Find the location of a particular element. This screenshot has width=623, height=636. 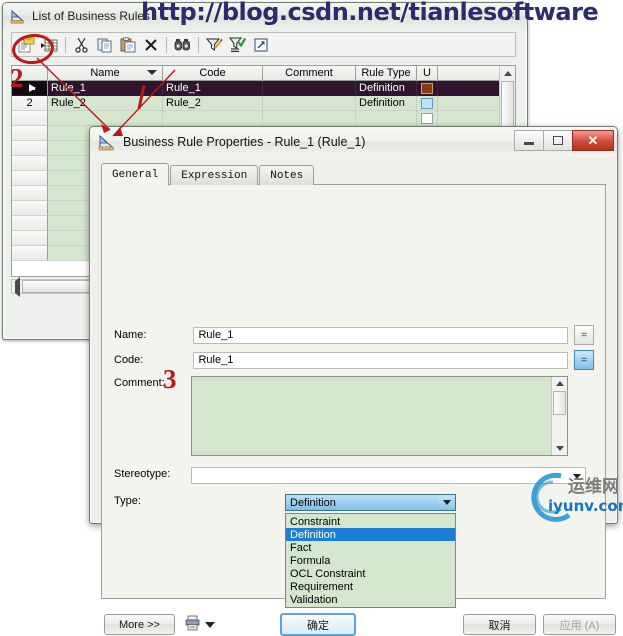

type-option-fact: Fact is located at coordinates (370, 547).